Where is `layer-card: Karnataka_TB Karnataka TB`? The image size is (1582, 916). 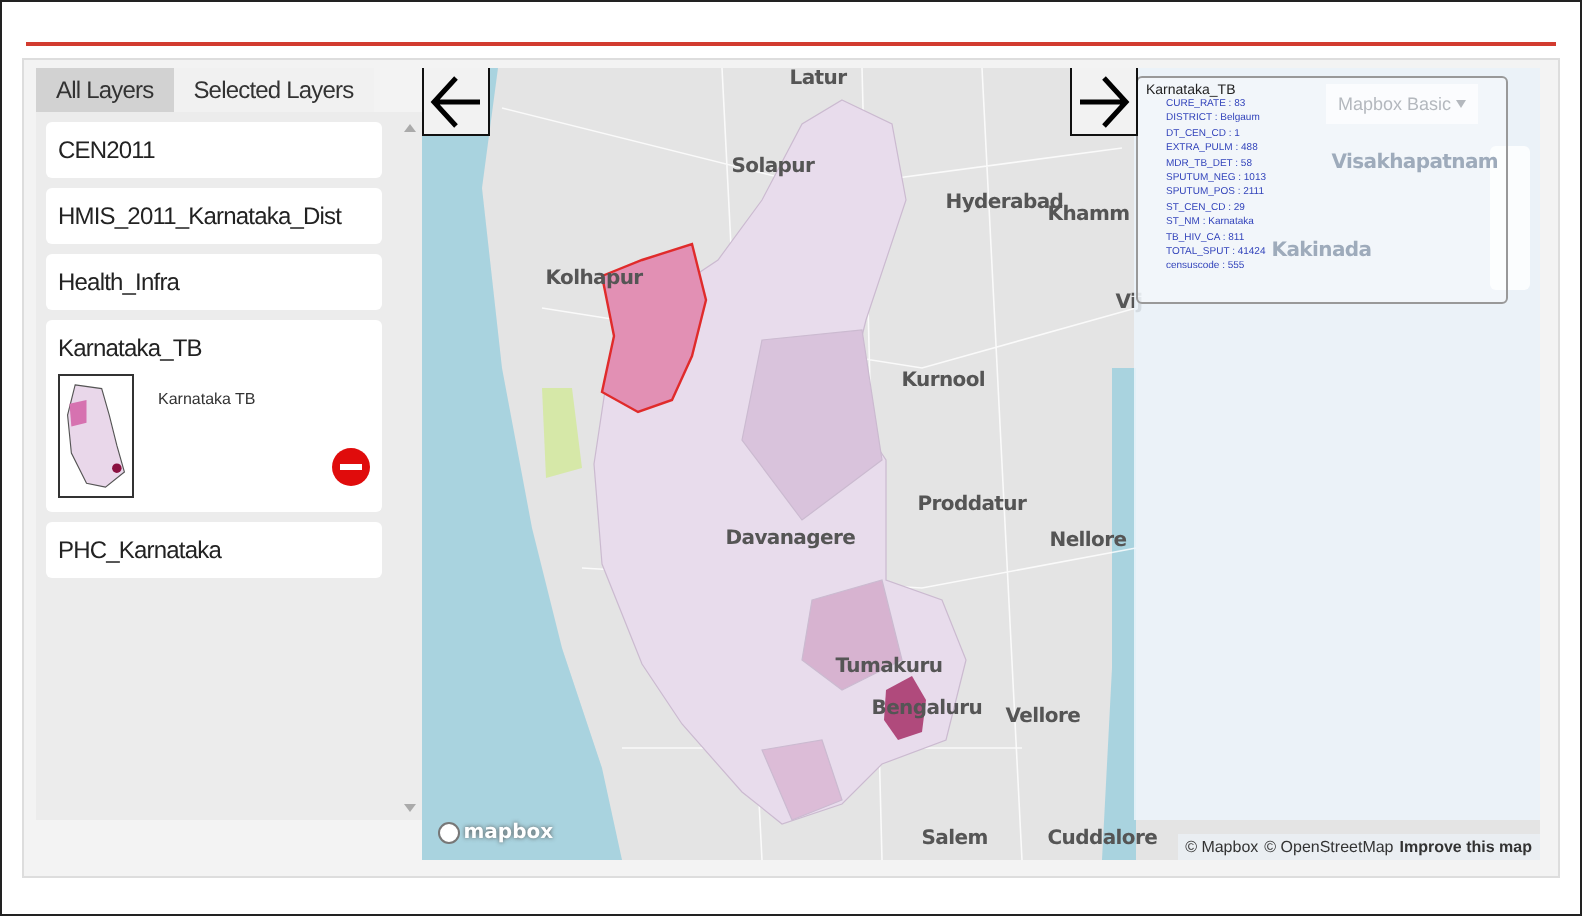 layer-card: Karnataka_TB Karnataka TB is located at coordinates (214, 416).